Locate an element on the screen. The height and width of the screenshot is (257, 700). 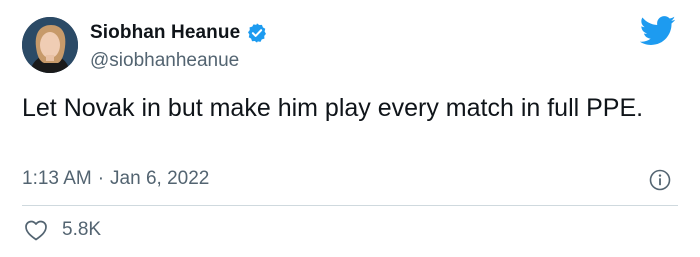
twitter-bird-icon is located at coordinates (657, 31).